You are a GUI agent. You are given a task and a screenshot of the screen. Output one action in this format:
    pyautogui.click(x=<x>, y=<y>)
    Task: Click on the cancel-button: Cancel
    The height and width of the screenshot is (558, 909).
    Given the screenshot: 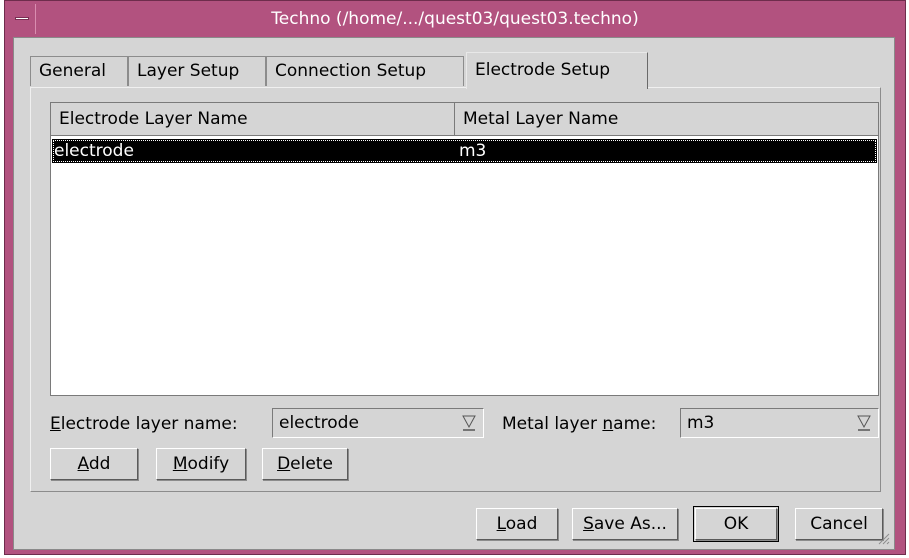 What is the action you would take?
    pyautogui.click(x=839, y=524)
    